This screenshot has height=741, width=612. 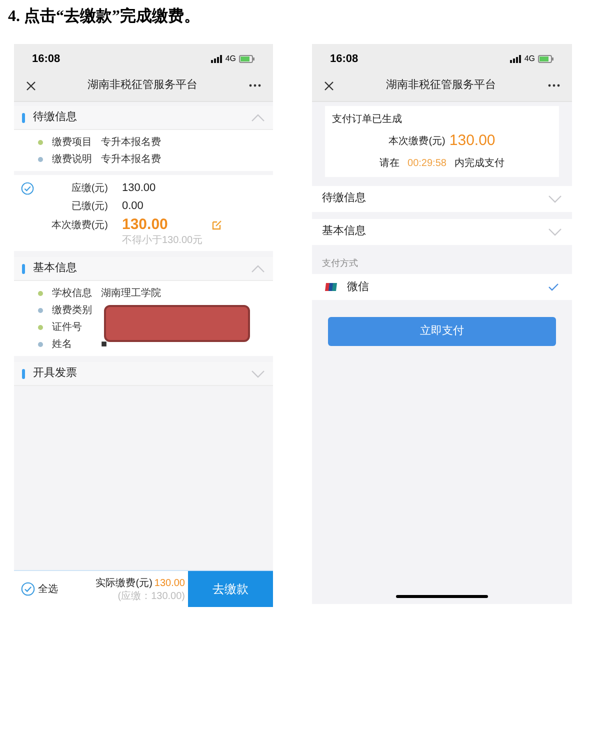 I want to click on hint-text: 不得小于130.00元, so click(x=163, y=241).